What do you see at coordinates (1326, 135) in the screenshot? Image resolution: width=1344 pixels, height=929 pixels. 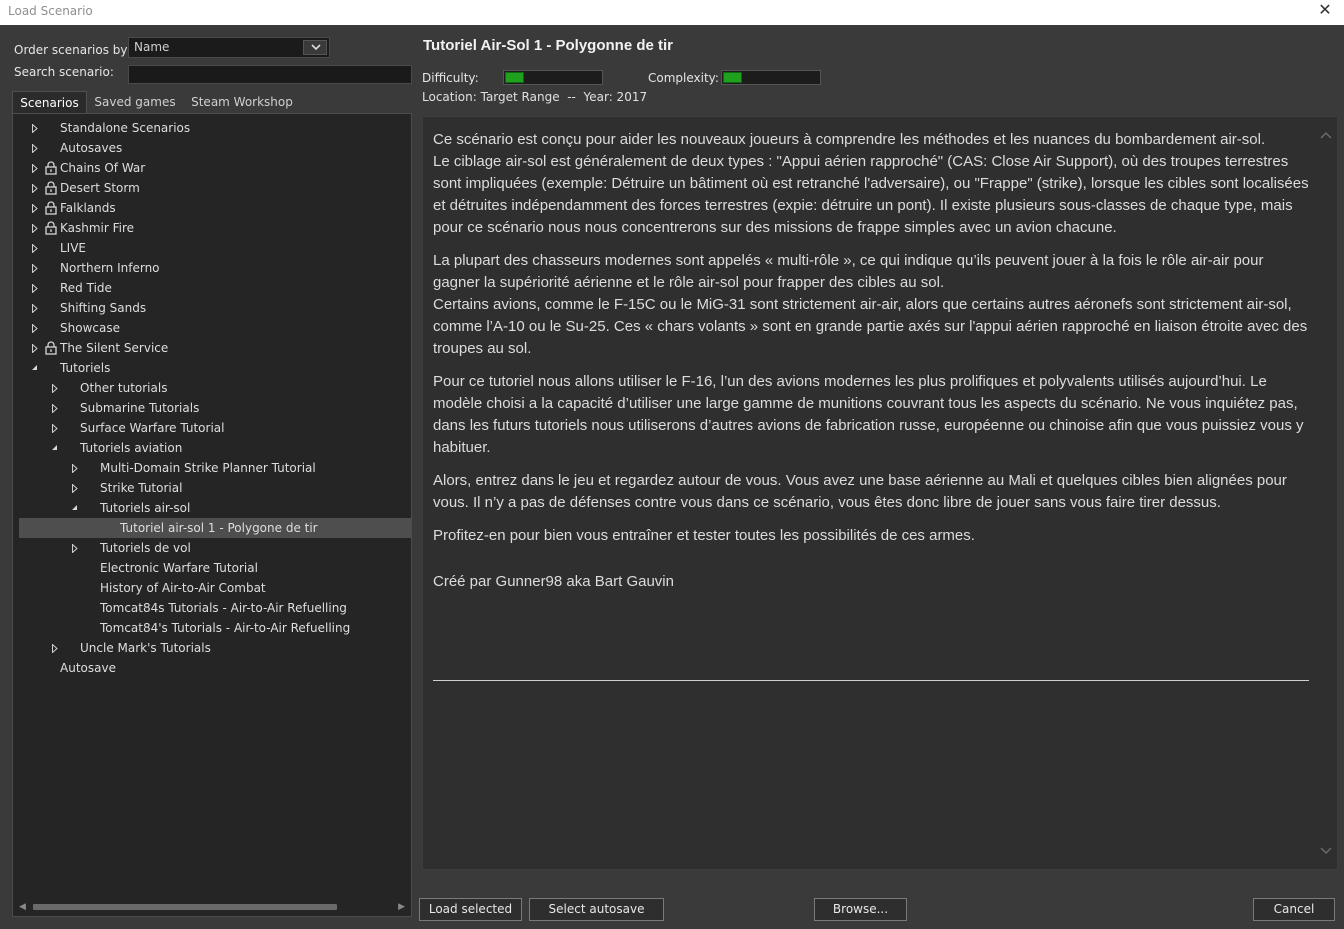 I see `scroll-up-icon` at bounding box center [1326, 135].